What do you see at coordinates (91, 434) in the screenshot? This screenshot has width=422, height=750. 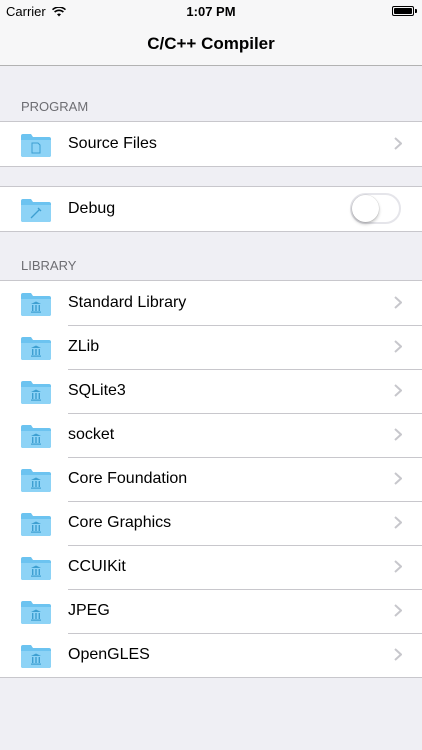 I see `library-item-label: socket` at bounding box center [91, 434].